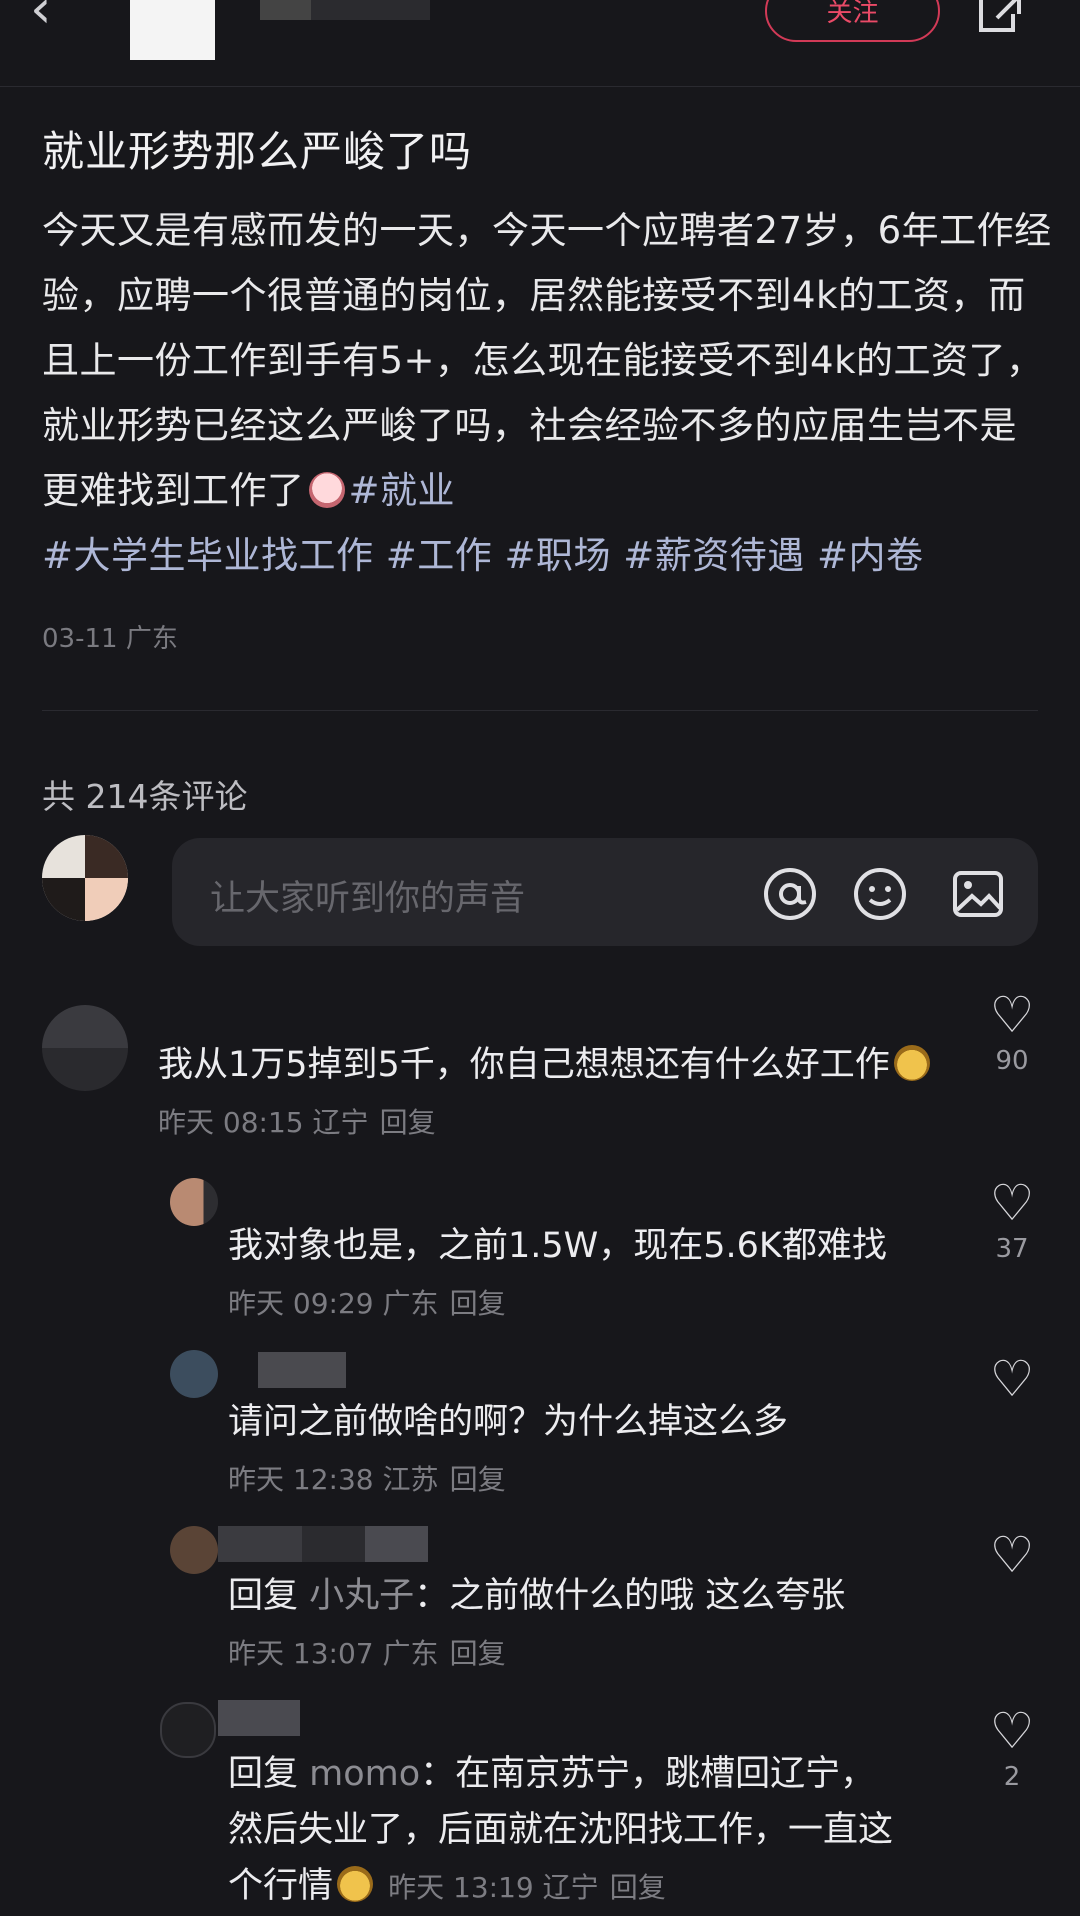  Describe the element at coordinates (978, 894) in the screenshot. I see `image-icon` at that location.